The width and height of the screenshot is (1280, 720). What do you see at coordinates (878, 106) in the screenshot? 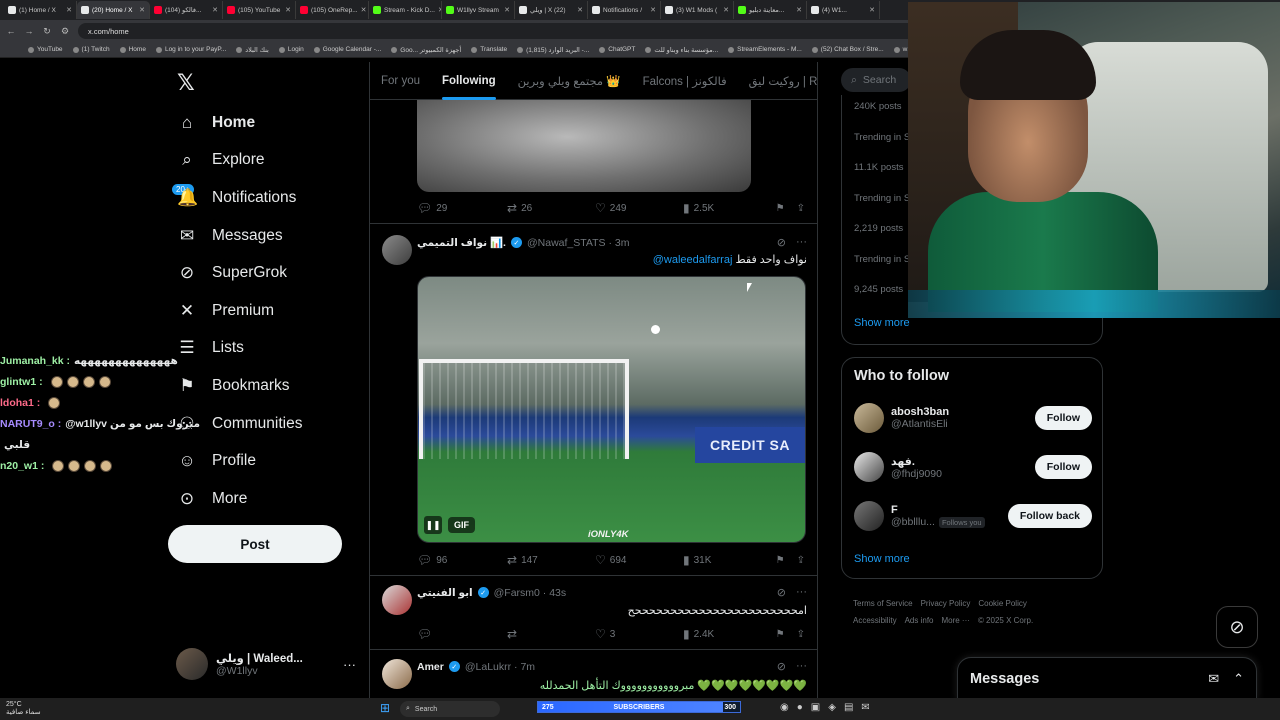
I see `trend-meta: 240K posts` at bounding box center [878, 106].